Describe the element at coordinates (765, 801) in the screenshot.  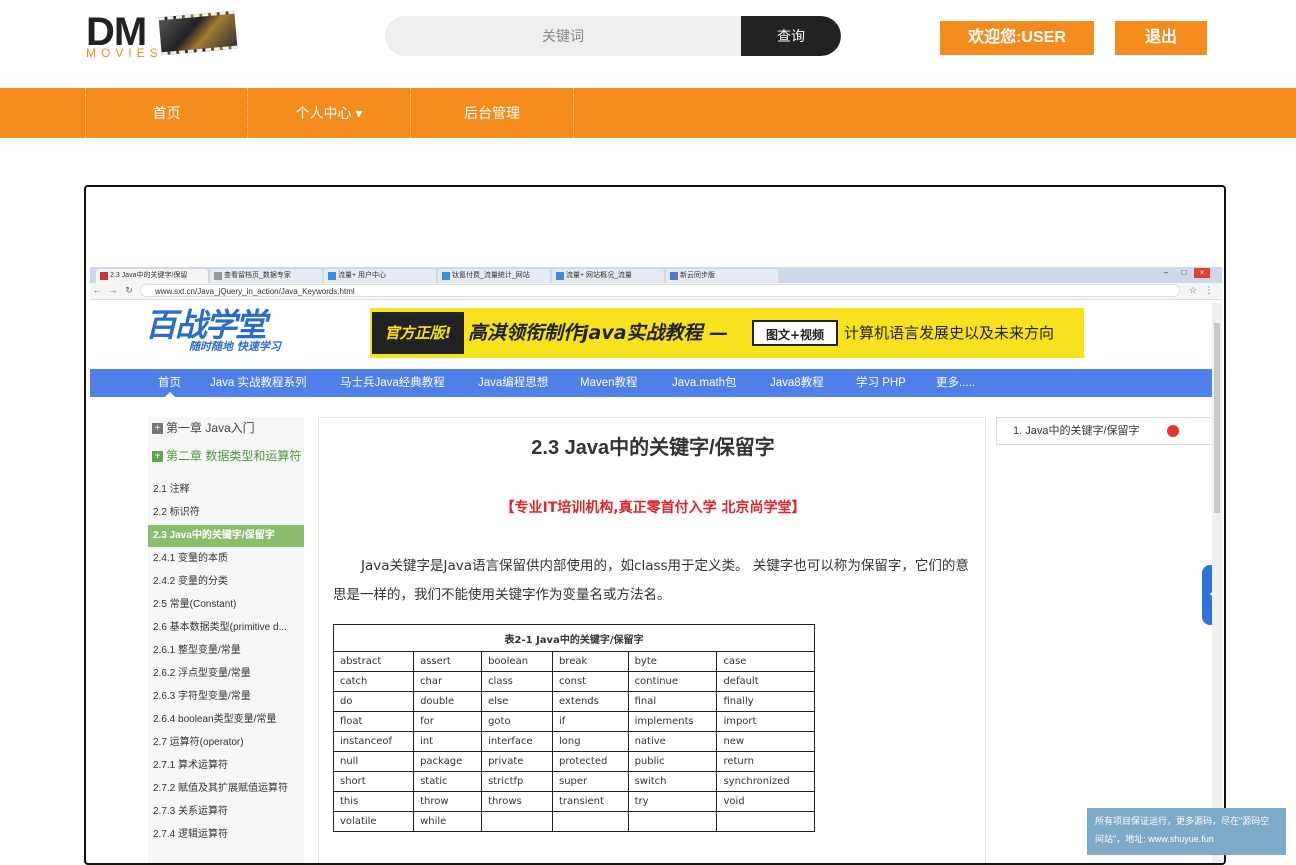
I see `table-cell: void` at that location.